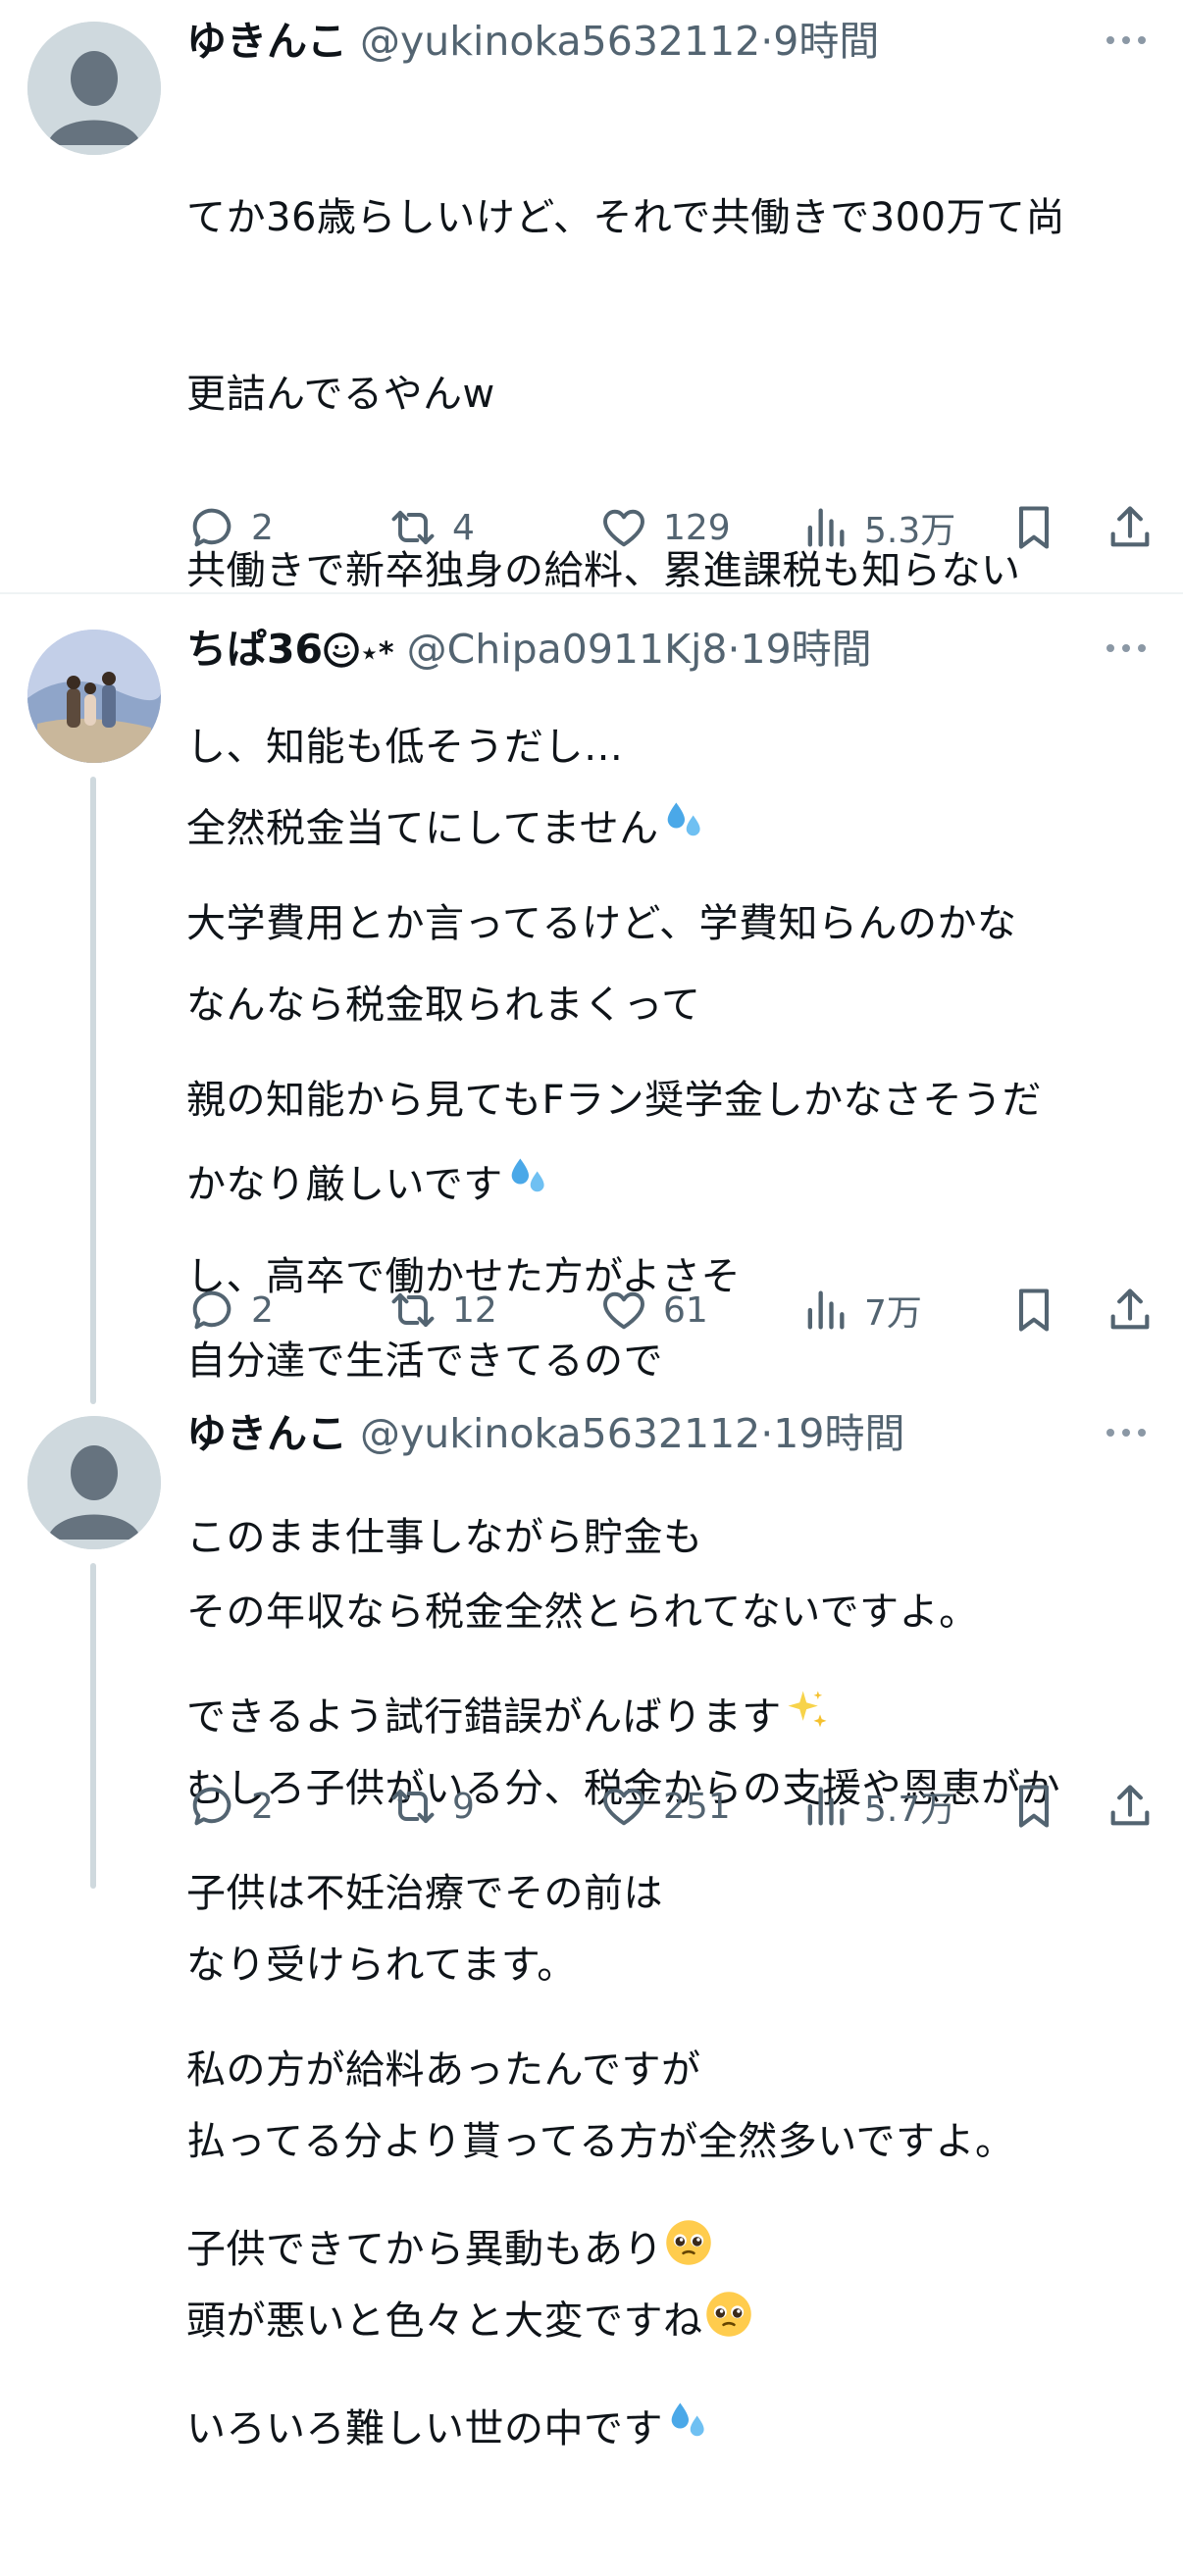  I want to click on tweet-header: ゆきんこ @yukinoka5632112·19時間, so click(545, 1433).